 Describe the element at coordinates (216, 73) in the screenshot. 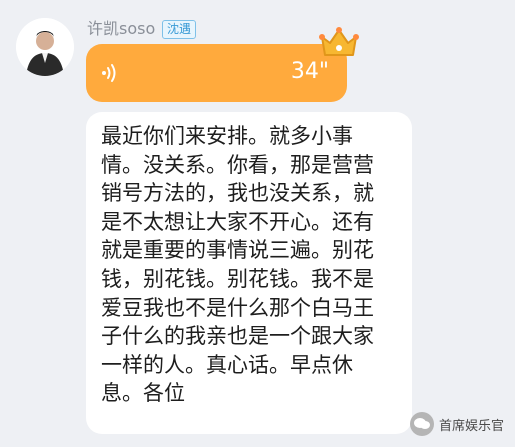

I see `voice-message-bubble: 34"` at that location.